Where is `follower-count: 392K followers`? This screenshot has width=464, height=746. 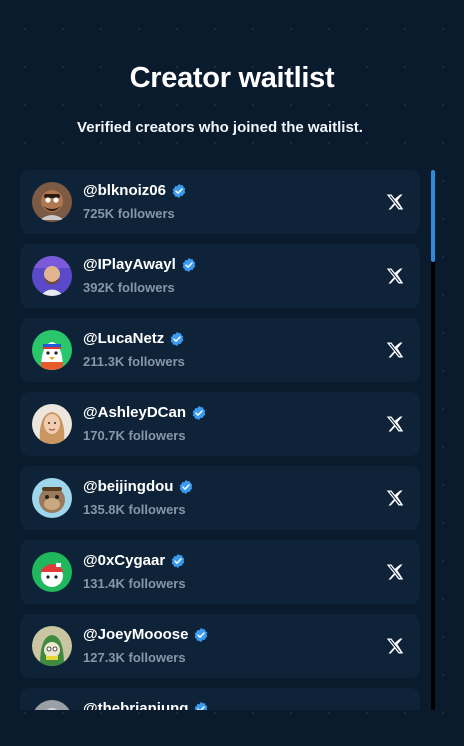 follower-count: 392K followers is located at coordinates (129, 287).